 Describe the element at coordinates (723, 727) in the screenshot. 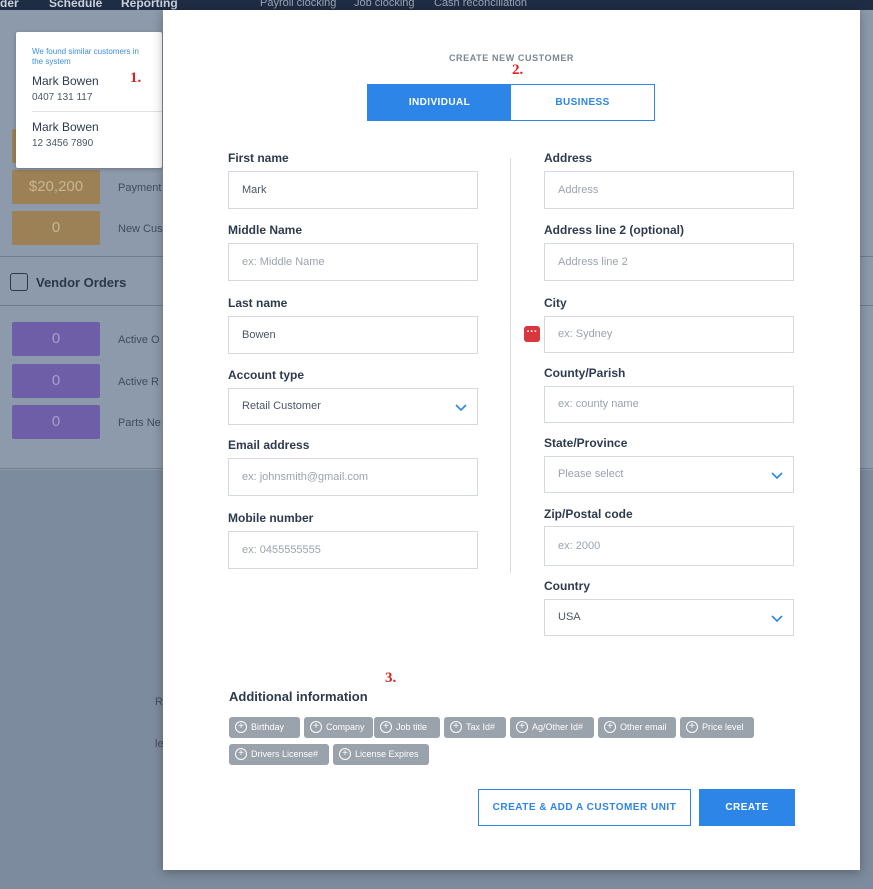

I see `chip-label: Price level` at that location.